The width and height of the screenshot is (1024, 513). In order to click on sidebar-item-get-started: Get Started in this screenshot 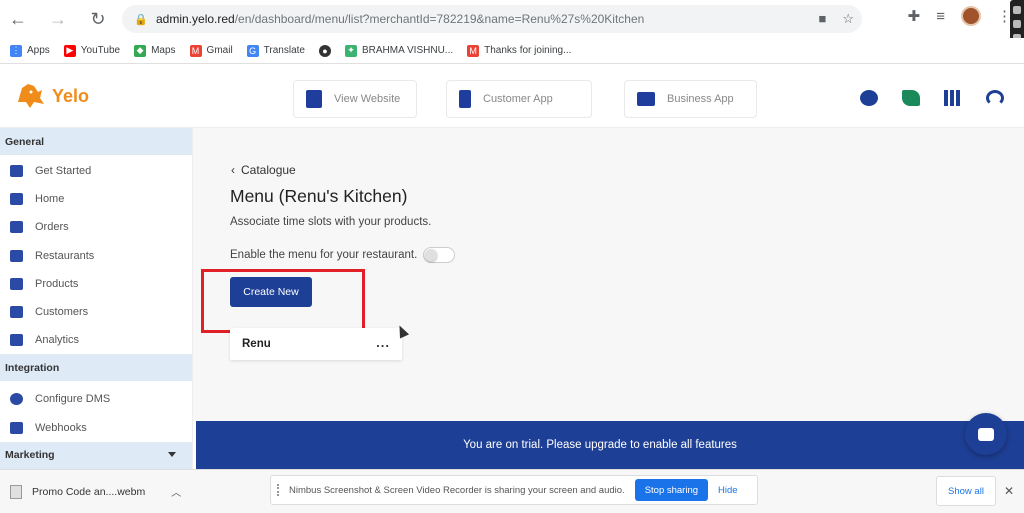, I will do `click(96, 171)`.